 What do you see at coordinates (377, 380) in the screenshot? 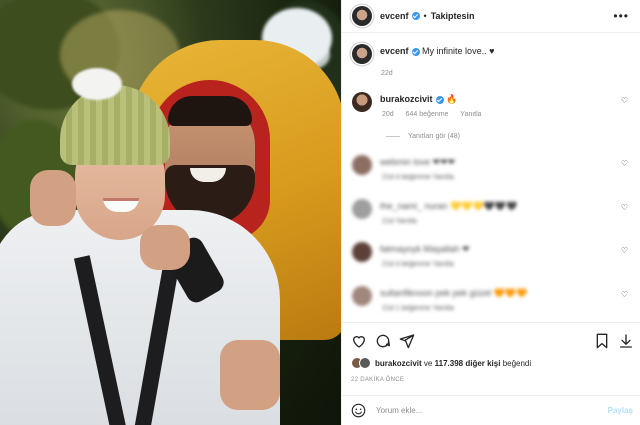
I see `post-time: 22 DAKİKA ÖNCE` at bounding box center [377, 380].